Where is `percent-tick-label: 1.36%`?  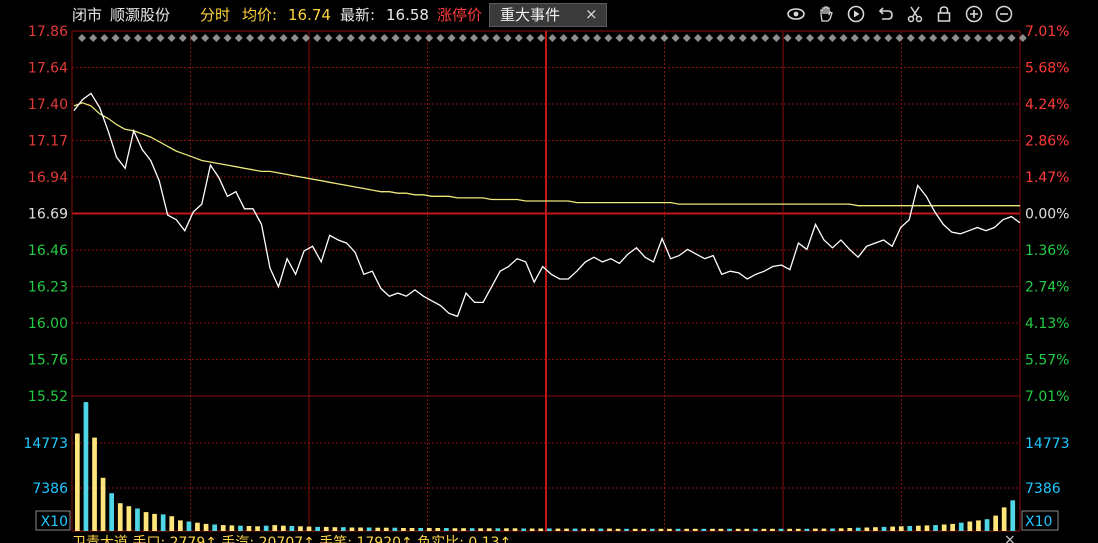
percent-tick-label: 1.36% is located at coordinates (1047, 251).